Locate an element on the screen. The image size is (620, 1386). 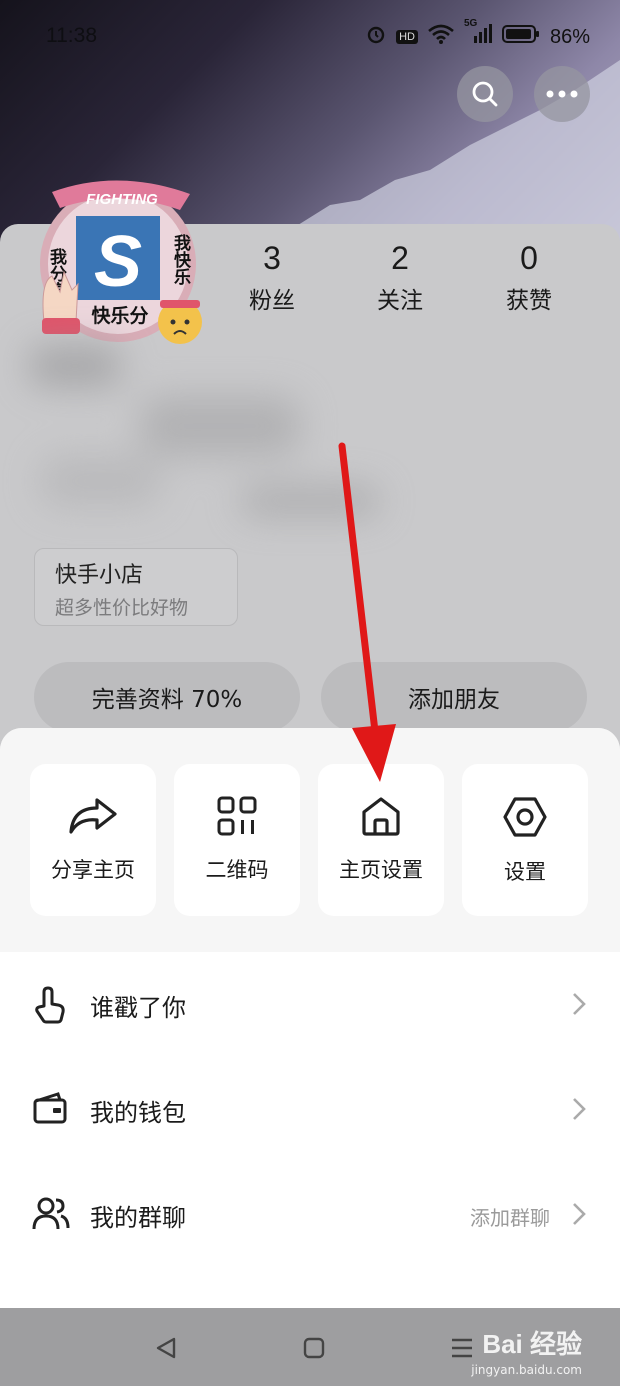
homepage-settings-label: 主页设置 is located at coordinates (381, 870).